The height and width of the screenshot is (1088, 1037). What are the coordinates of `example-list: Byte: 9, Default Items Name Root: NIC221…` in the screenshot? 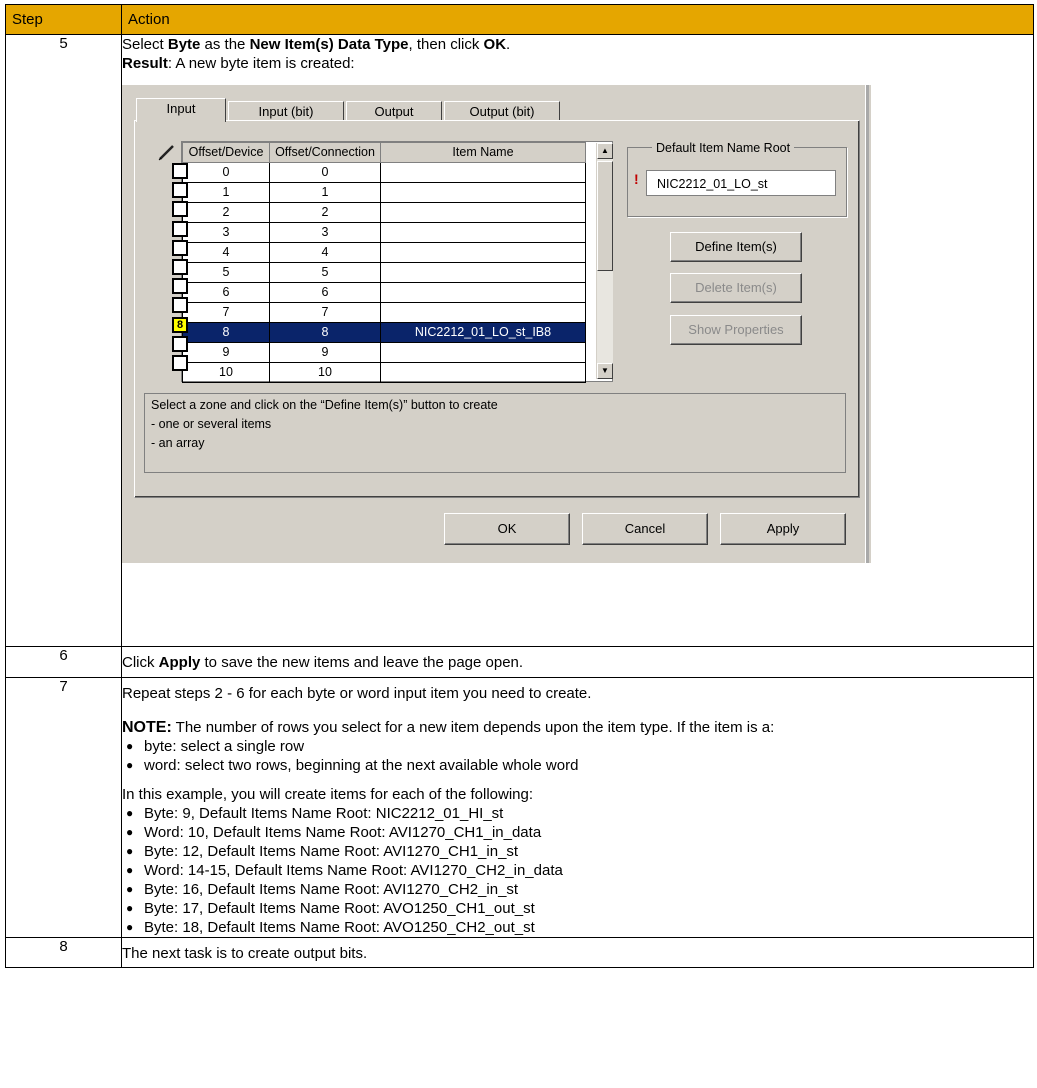 It's located at (577, 870).